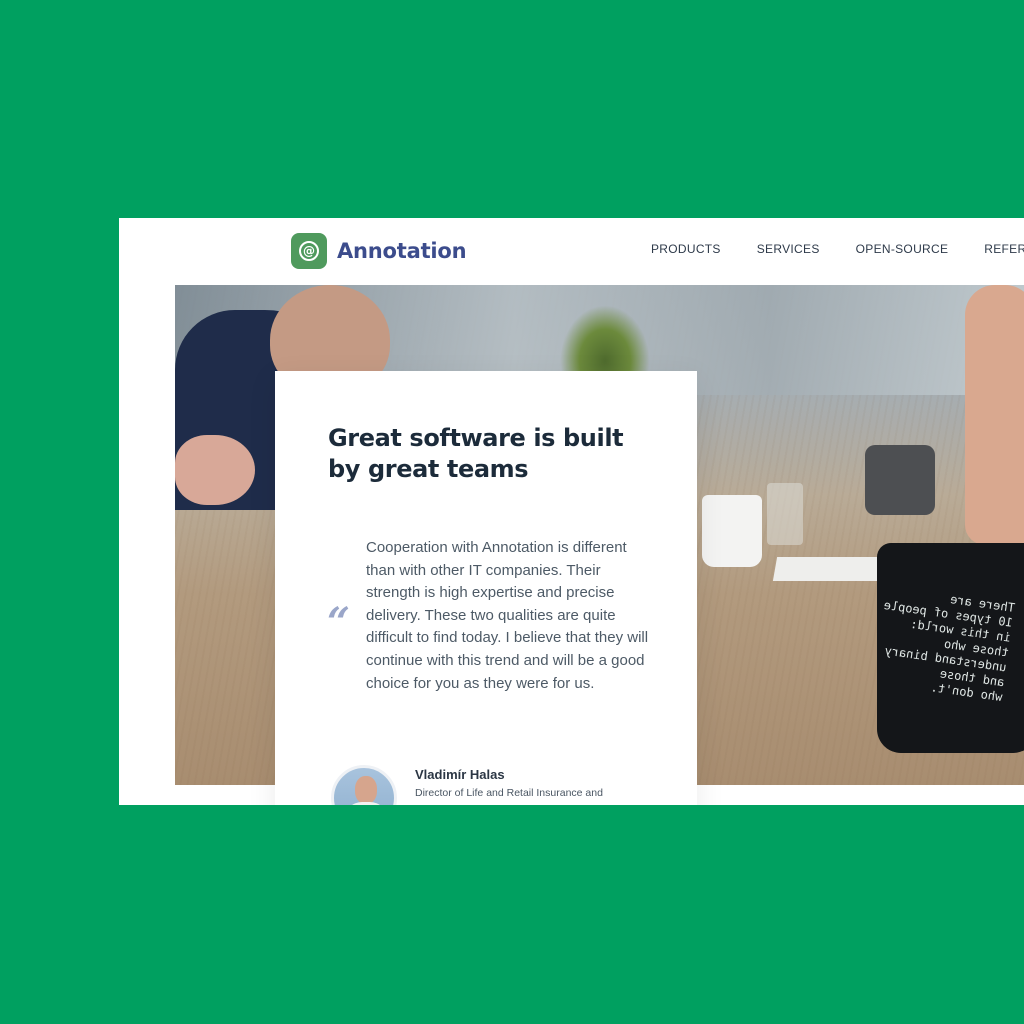 This screenshot has height=1024, width=1024. I want to click on photo-chair, so click(900, 480).